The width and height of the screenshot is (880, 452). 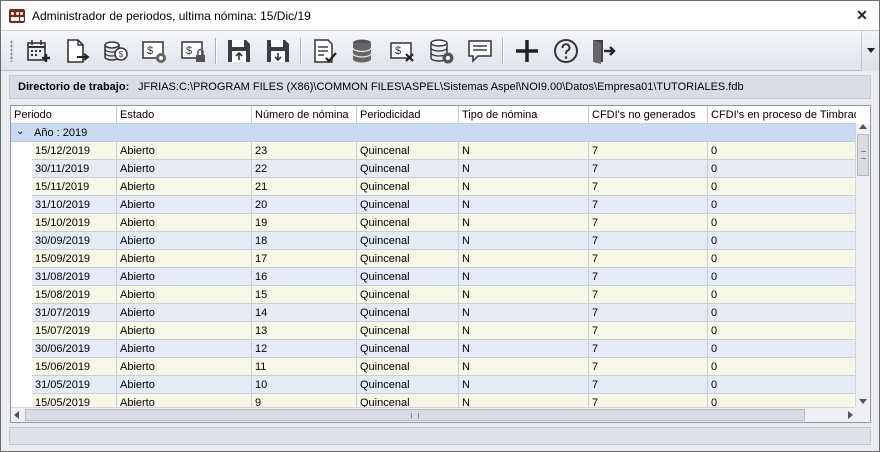 What do you see at coordinates (304, 313) in the screenshot?
I see `cell-numero-nomina: 14` at bounding box center [304, 313].